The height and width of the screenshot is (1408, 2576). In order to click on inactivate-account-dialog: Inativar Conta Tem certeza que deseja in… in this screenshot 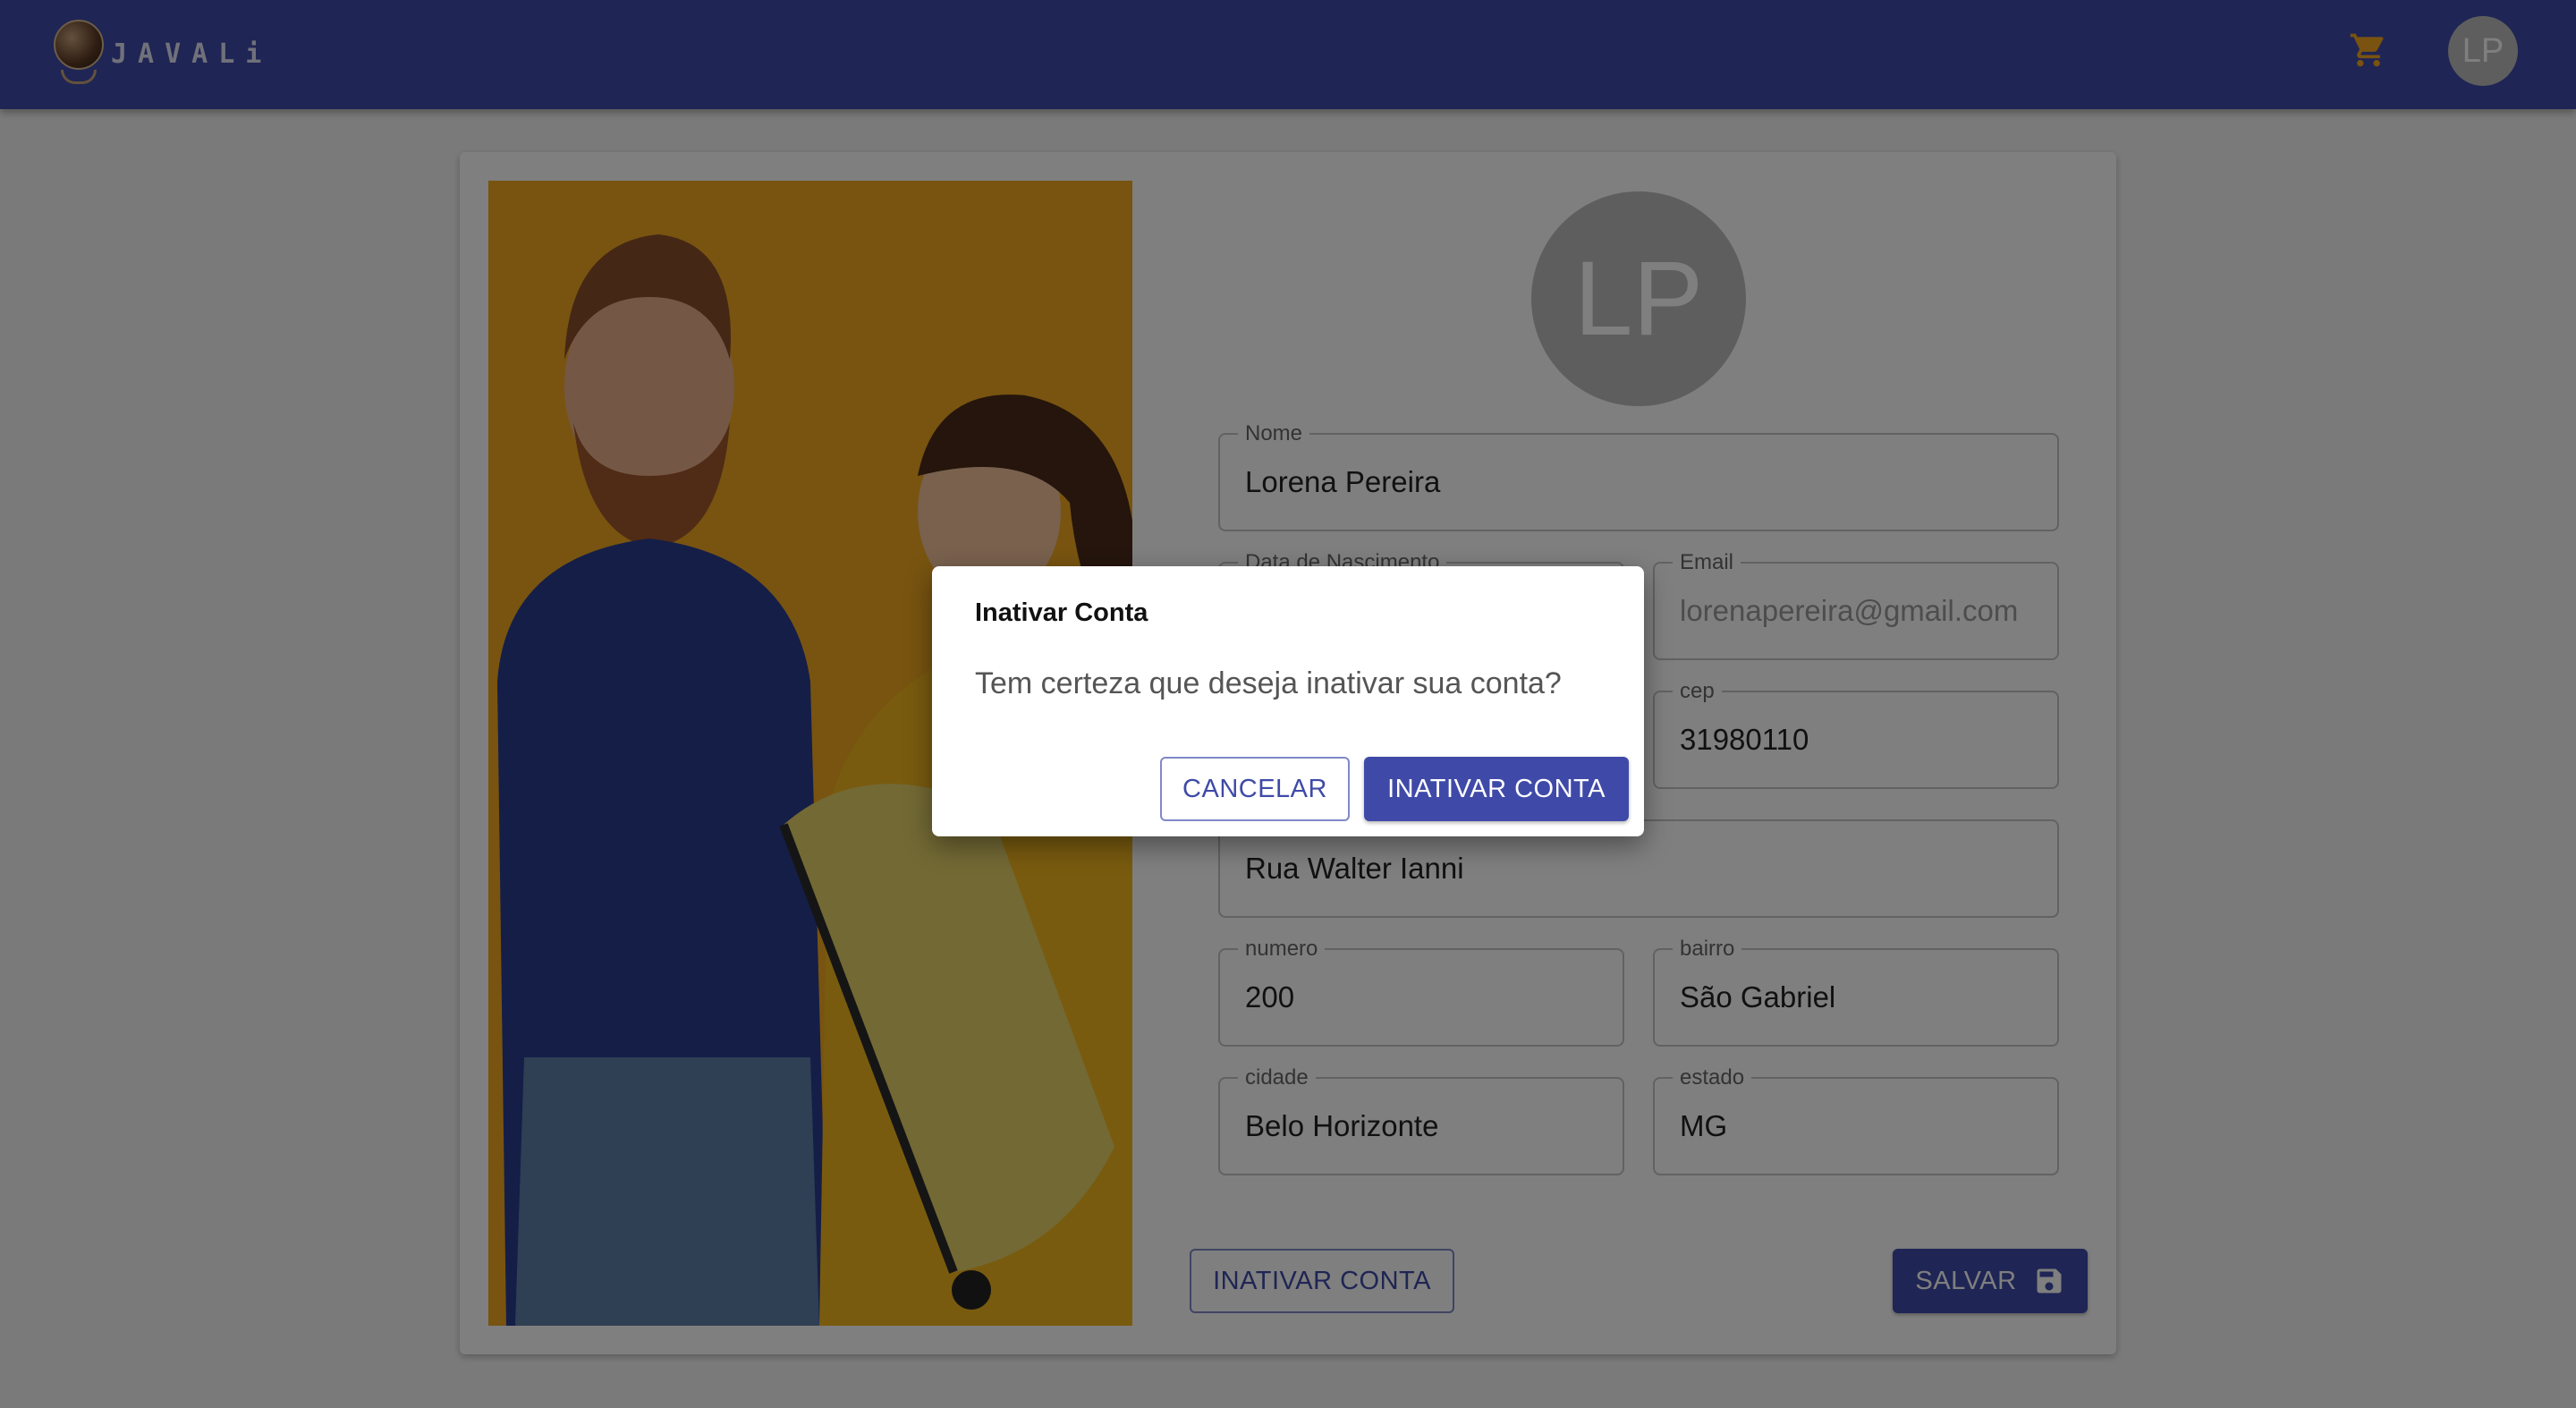, I will do `click(1288, 701)`.